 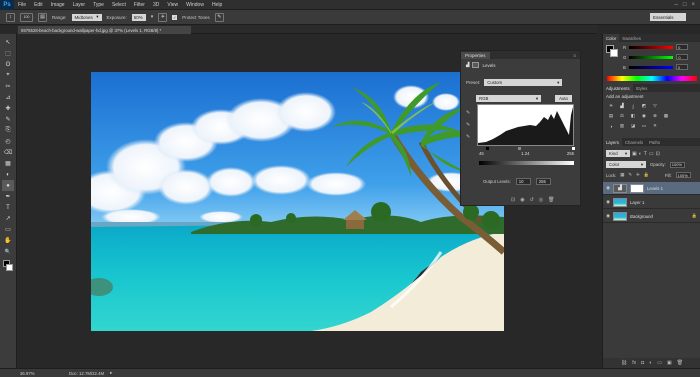 What do you see at coordinates (74, 373) in the screenshot?
I see `document-info: Doc: 12.7M/22.4M` at bounding box center [74, 373].